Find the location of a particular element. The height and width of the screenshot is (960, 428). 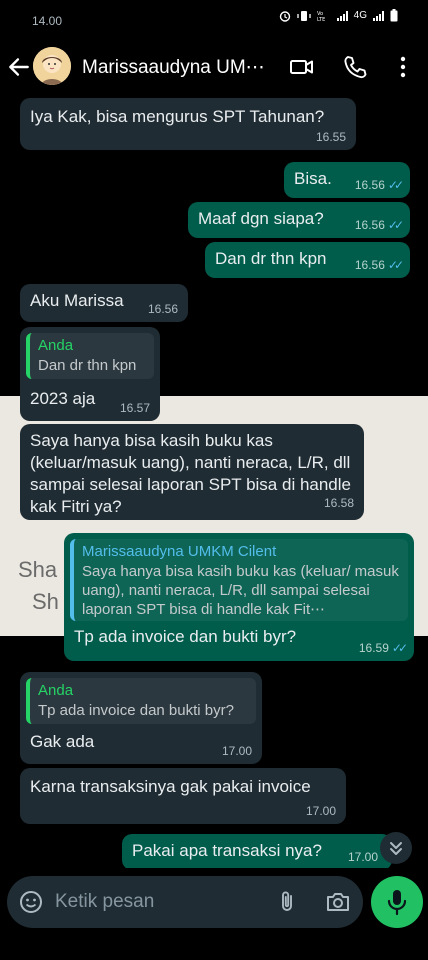

more-options-icon is located at coordinates (403, 67).